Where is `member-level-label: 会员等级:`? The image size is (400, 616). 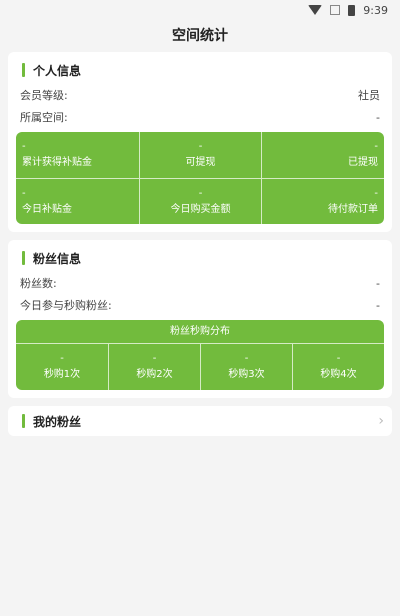
member-level-label: 会员等级: is located at coordinates (44, 95).